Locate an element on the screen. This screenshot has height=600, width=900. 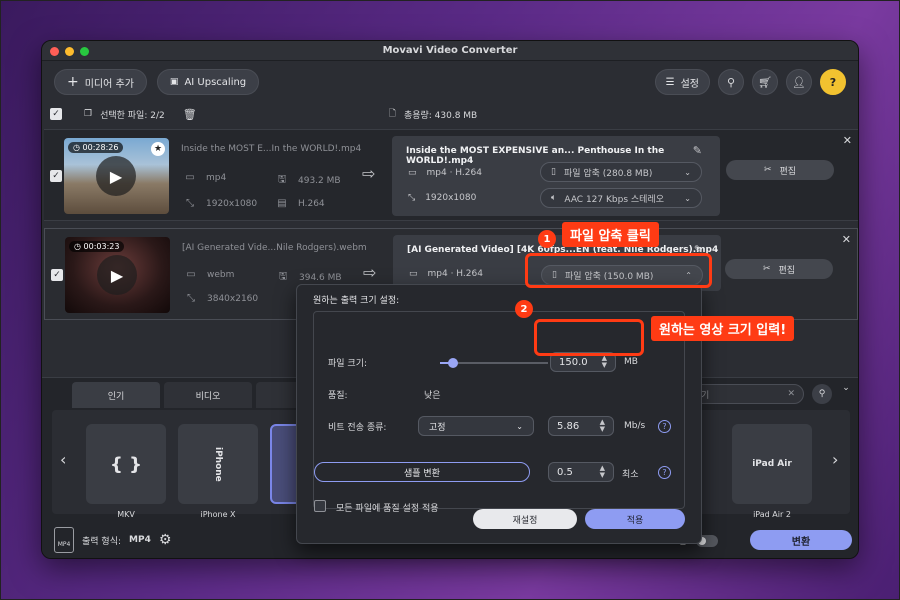
add-media-button: + 미디어 추가 is located at coordinates (100, 82).